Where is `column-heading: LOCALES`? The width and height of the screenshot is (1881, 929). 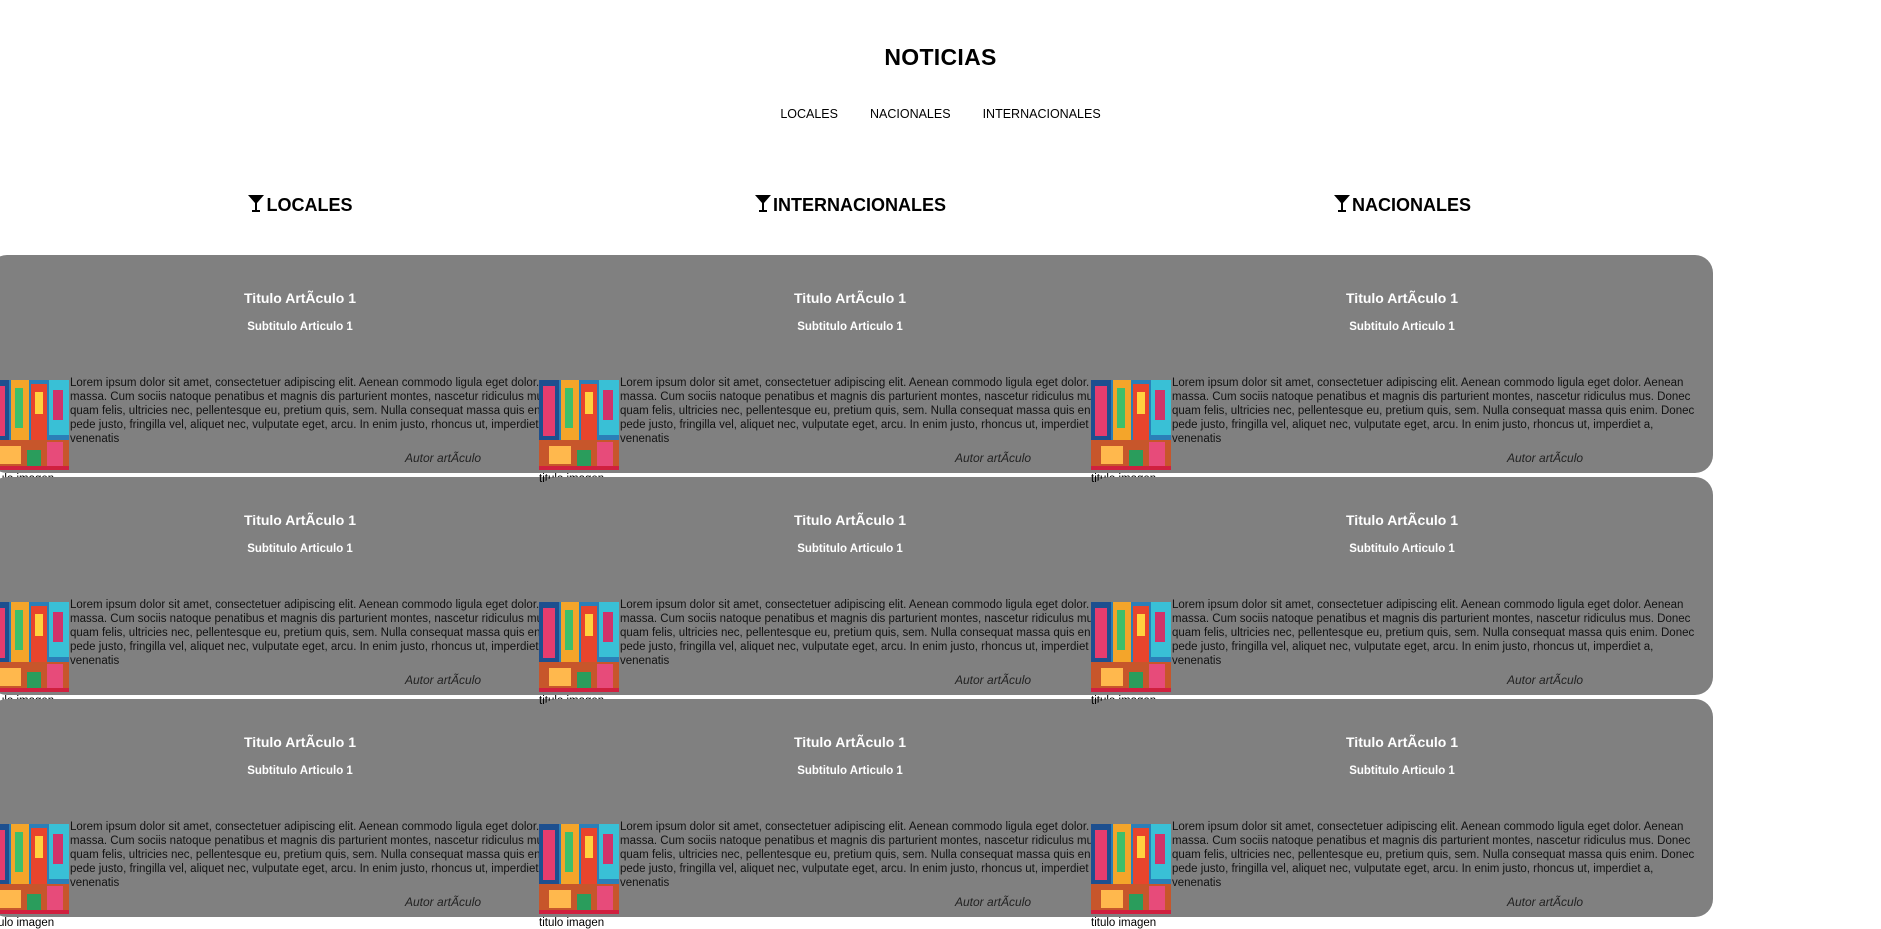 column-heading: LOCALES is located at coordinates (305, 205).